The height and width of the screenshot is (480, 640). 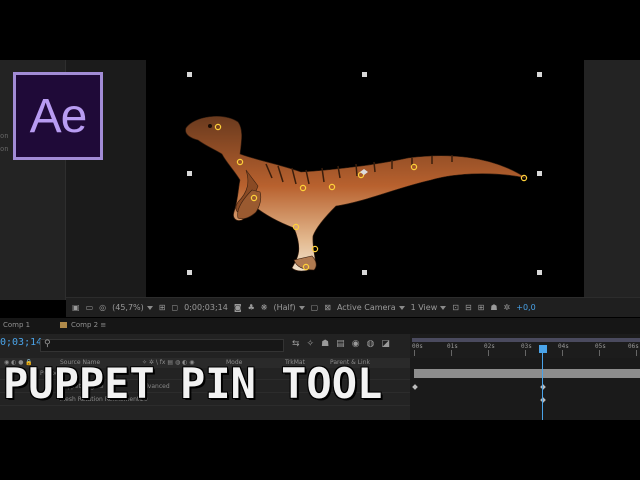 What do you see at coordinates (320, 326) in the screenshot?
I see `timeline-tab-bar: Comp 1 Comp 2 ≡` at bounding box center [320, 326].